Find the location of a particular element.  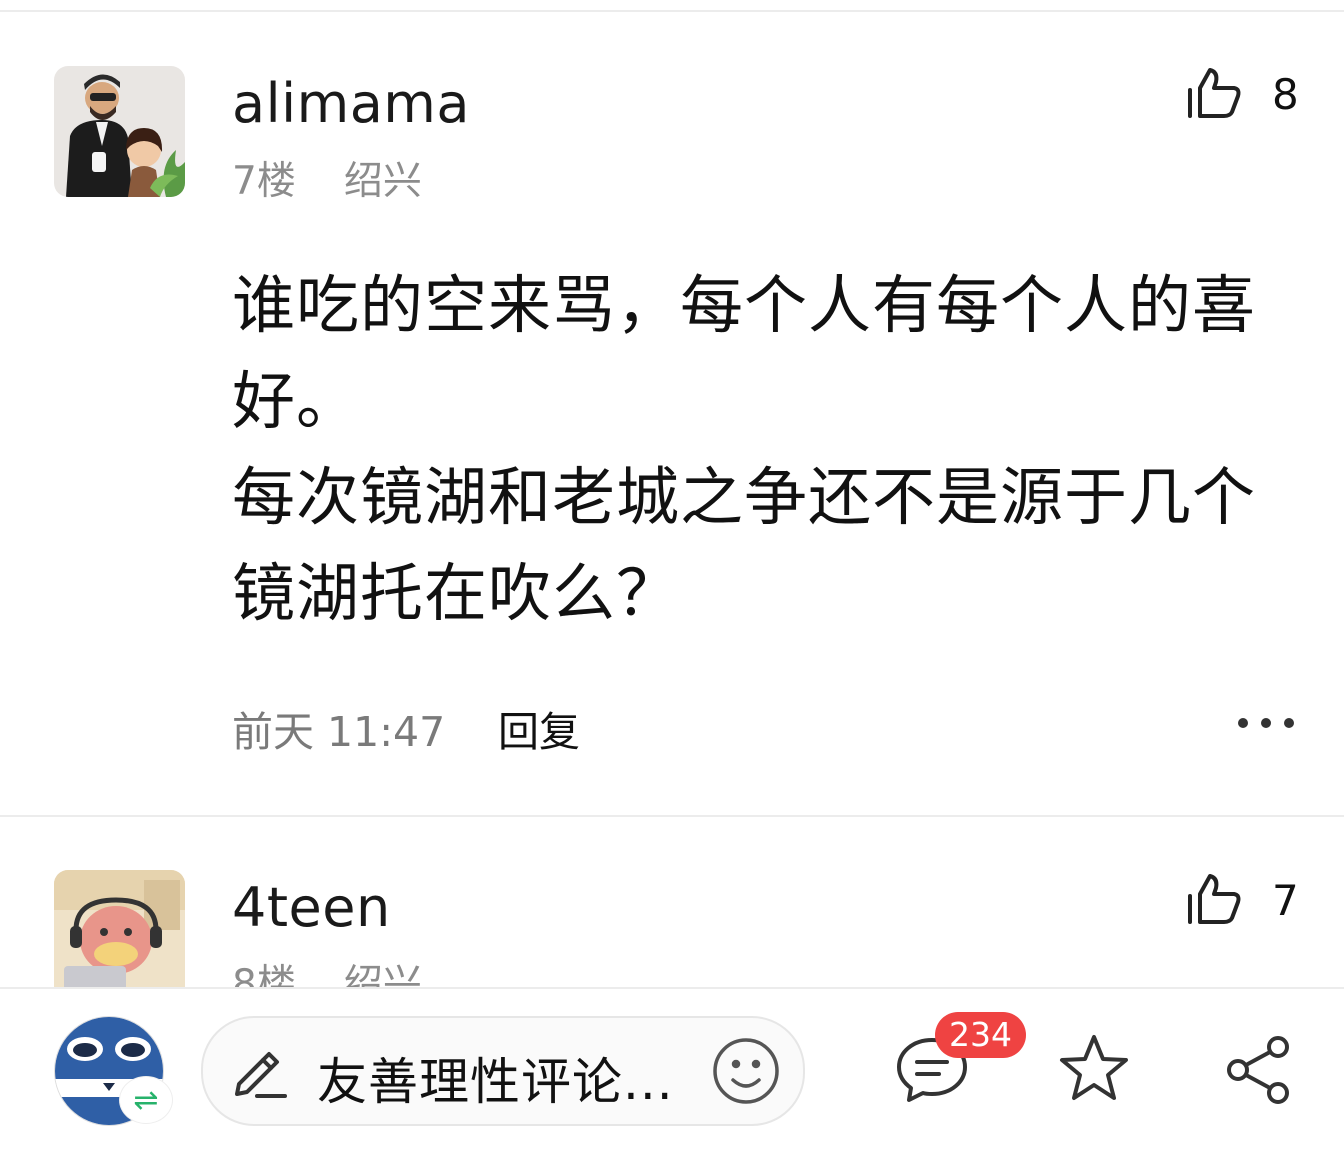

comment-meta: 8楼 绍兴 is located at coordinates (327, 970).